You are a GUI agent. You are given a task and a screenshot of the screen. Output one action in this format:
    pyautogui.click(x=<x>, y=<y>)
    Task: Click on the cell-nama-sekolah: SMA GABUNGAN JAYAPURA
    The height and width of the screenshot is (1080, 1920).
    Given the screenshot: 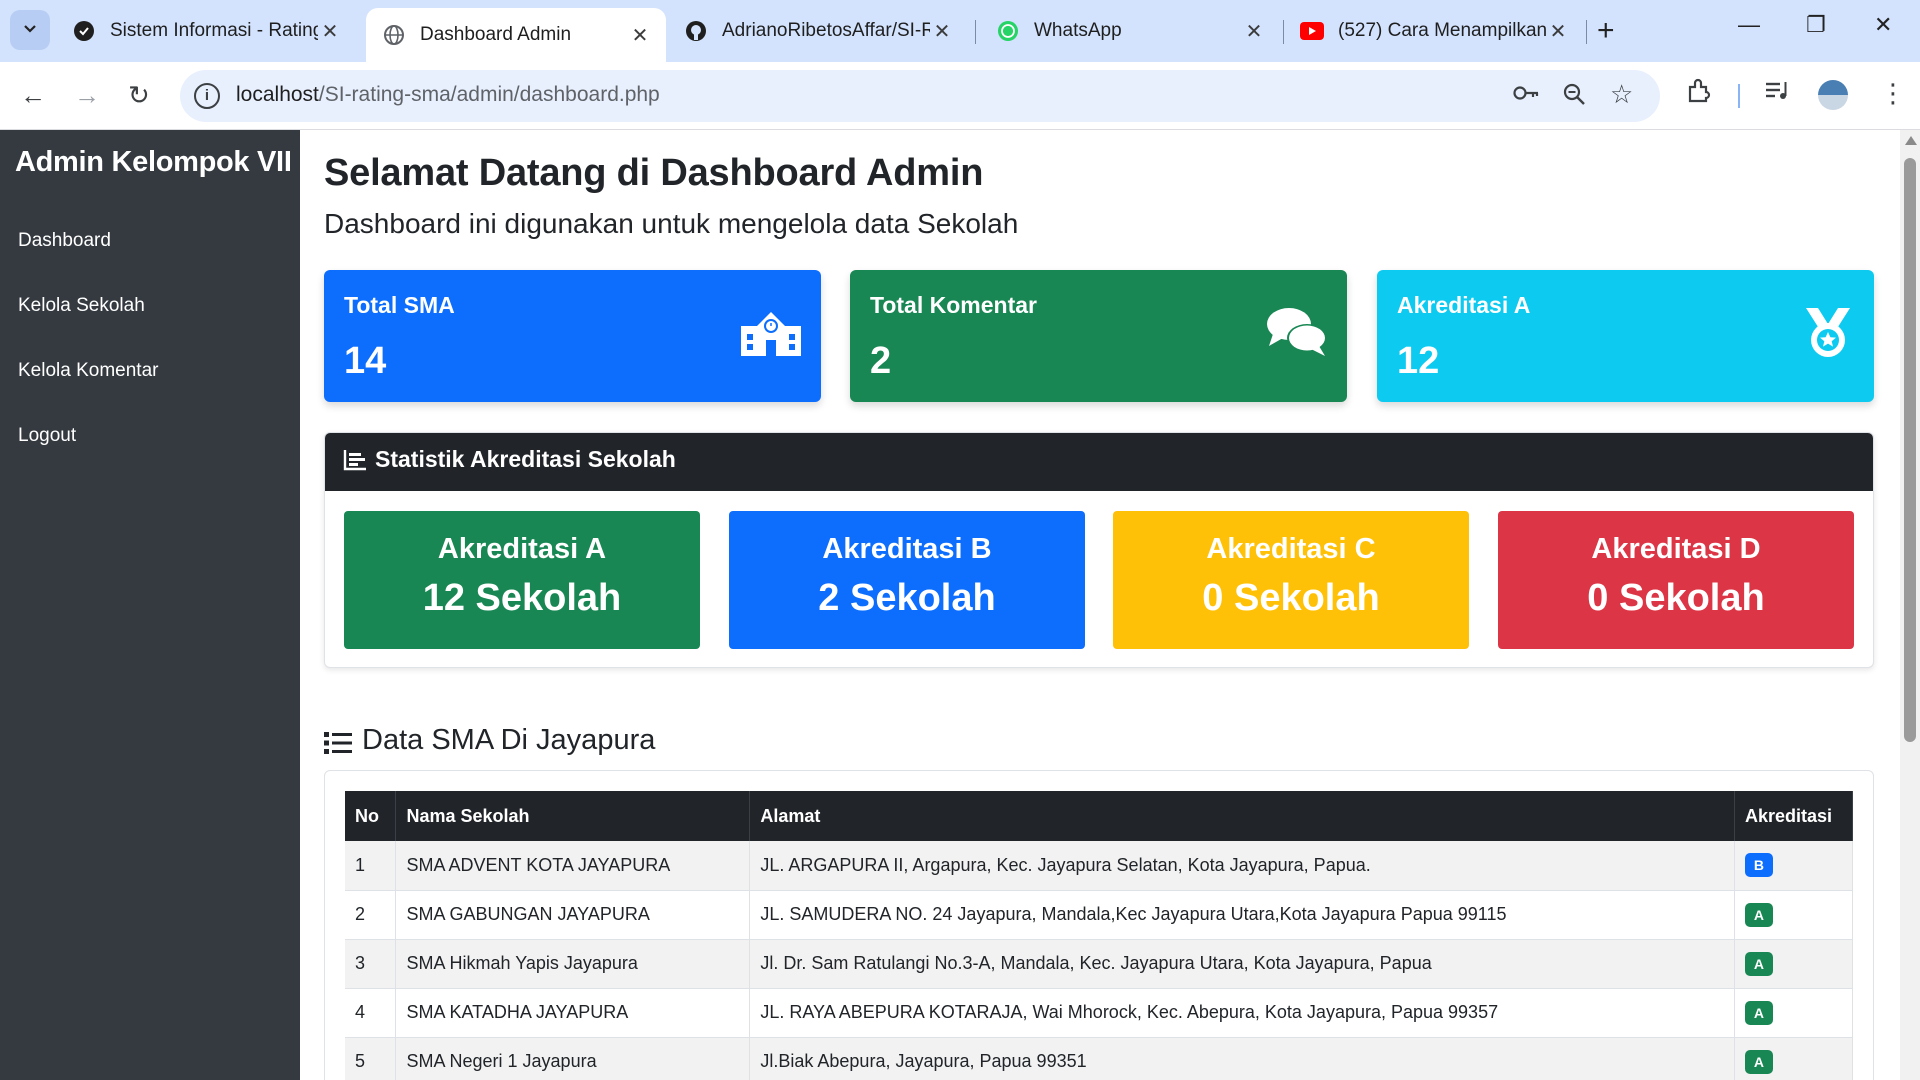 What is the action you would take?
    pyautogui.click(x=573, y=915)
    